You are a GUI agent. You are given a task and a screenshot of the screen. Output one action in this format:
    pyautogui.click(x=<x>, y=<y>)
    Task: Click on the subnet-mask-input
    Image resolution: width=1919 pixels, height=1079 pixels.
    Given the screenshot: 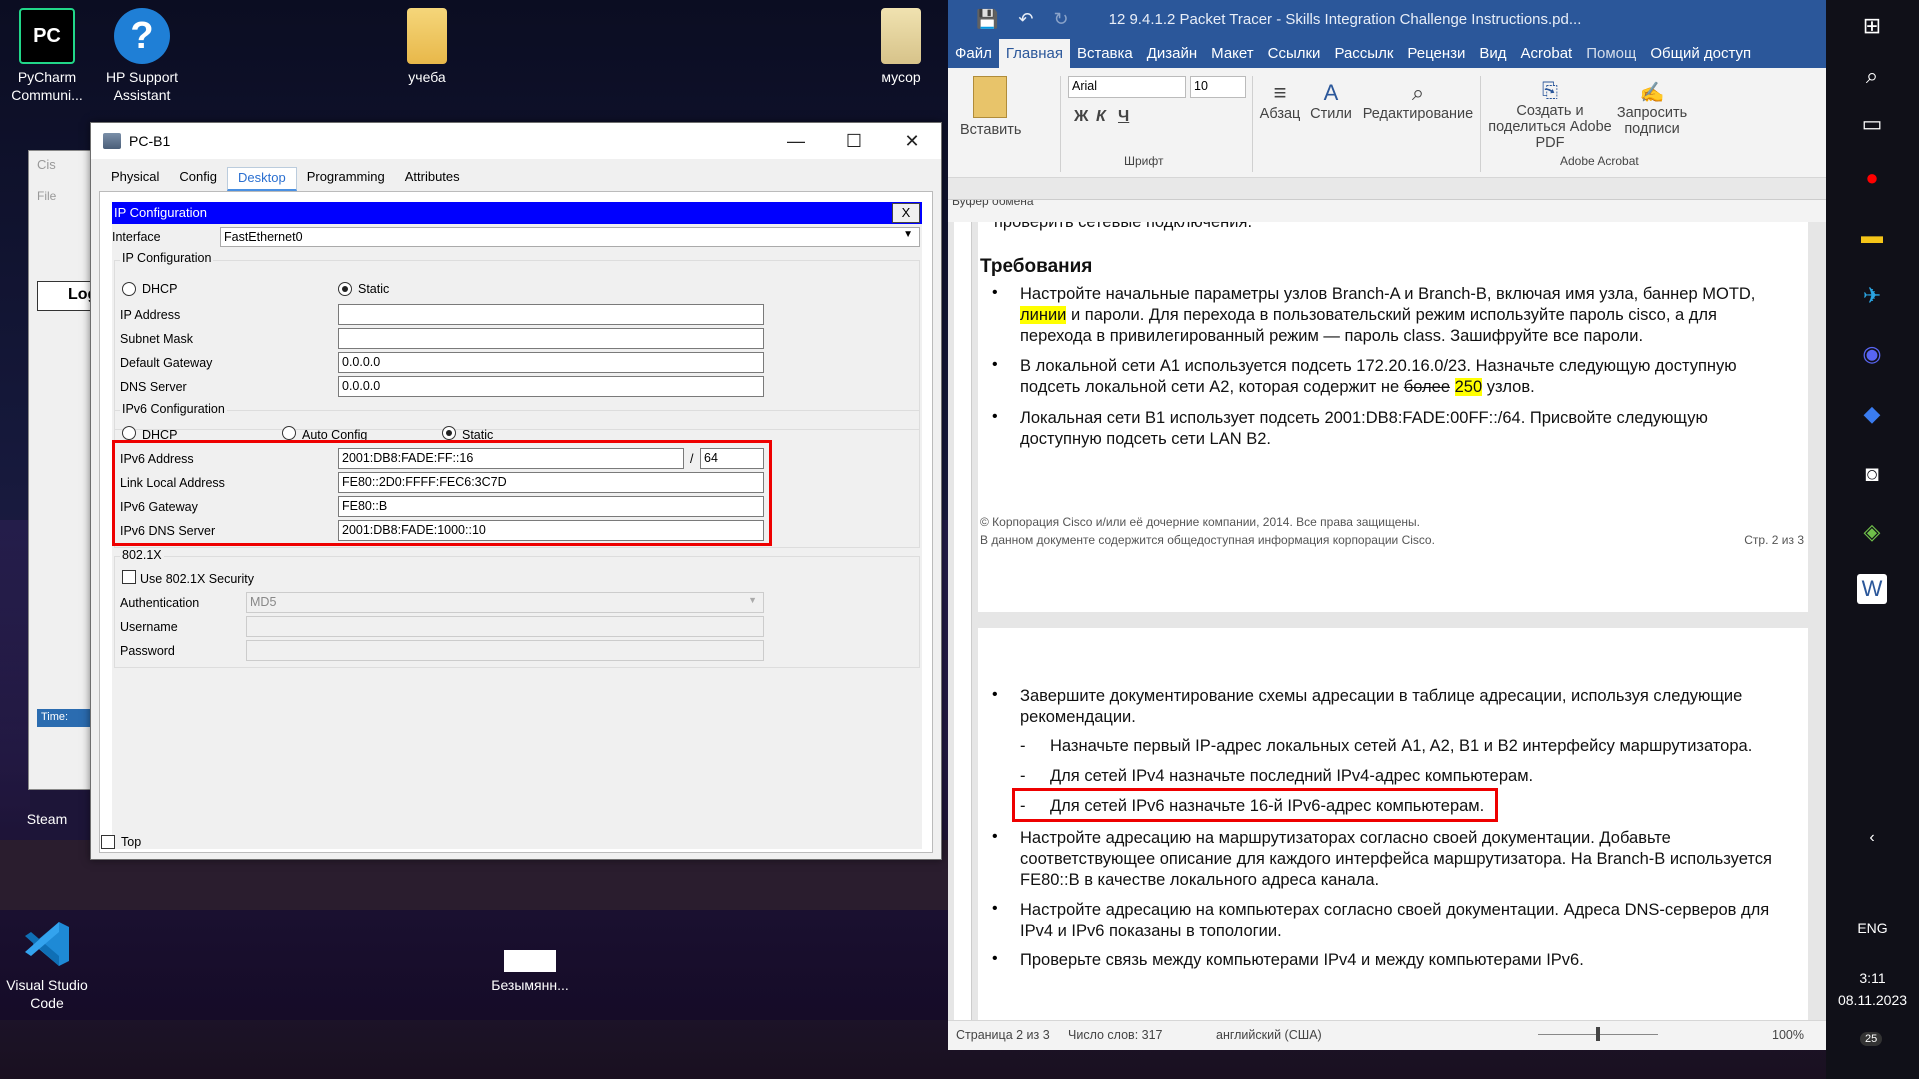 What is the action you would take?
    pyautogui.click(x=551, y=338)
    